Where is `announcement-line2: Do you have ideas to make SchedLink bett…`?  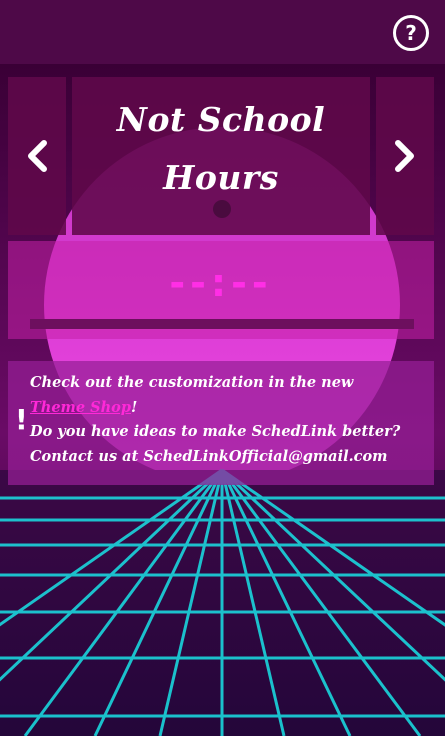
announcement-line2: Do you have ideas to make SchedLink bett… is located at coordinates (215, 431).